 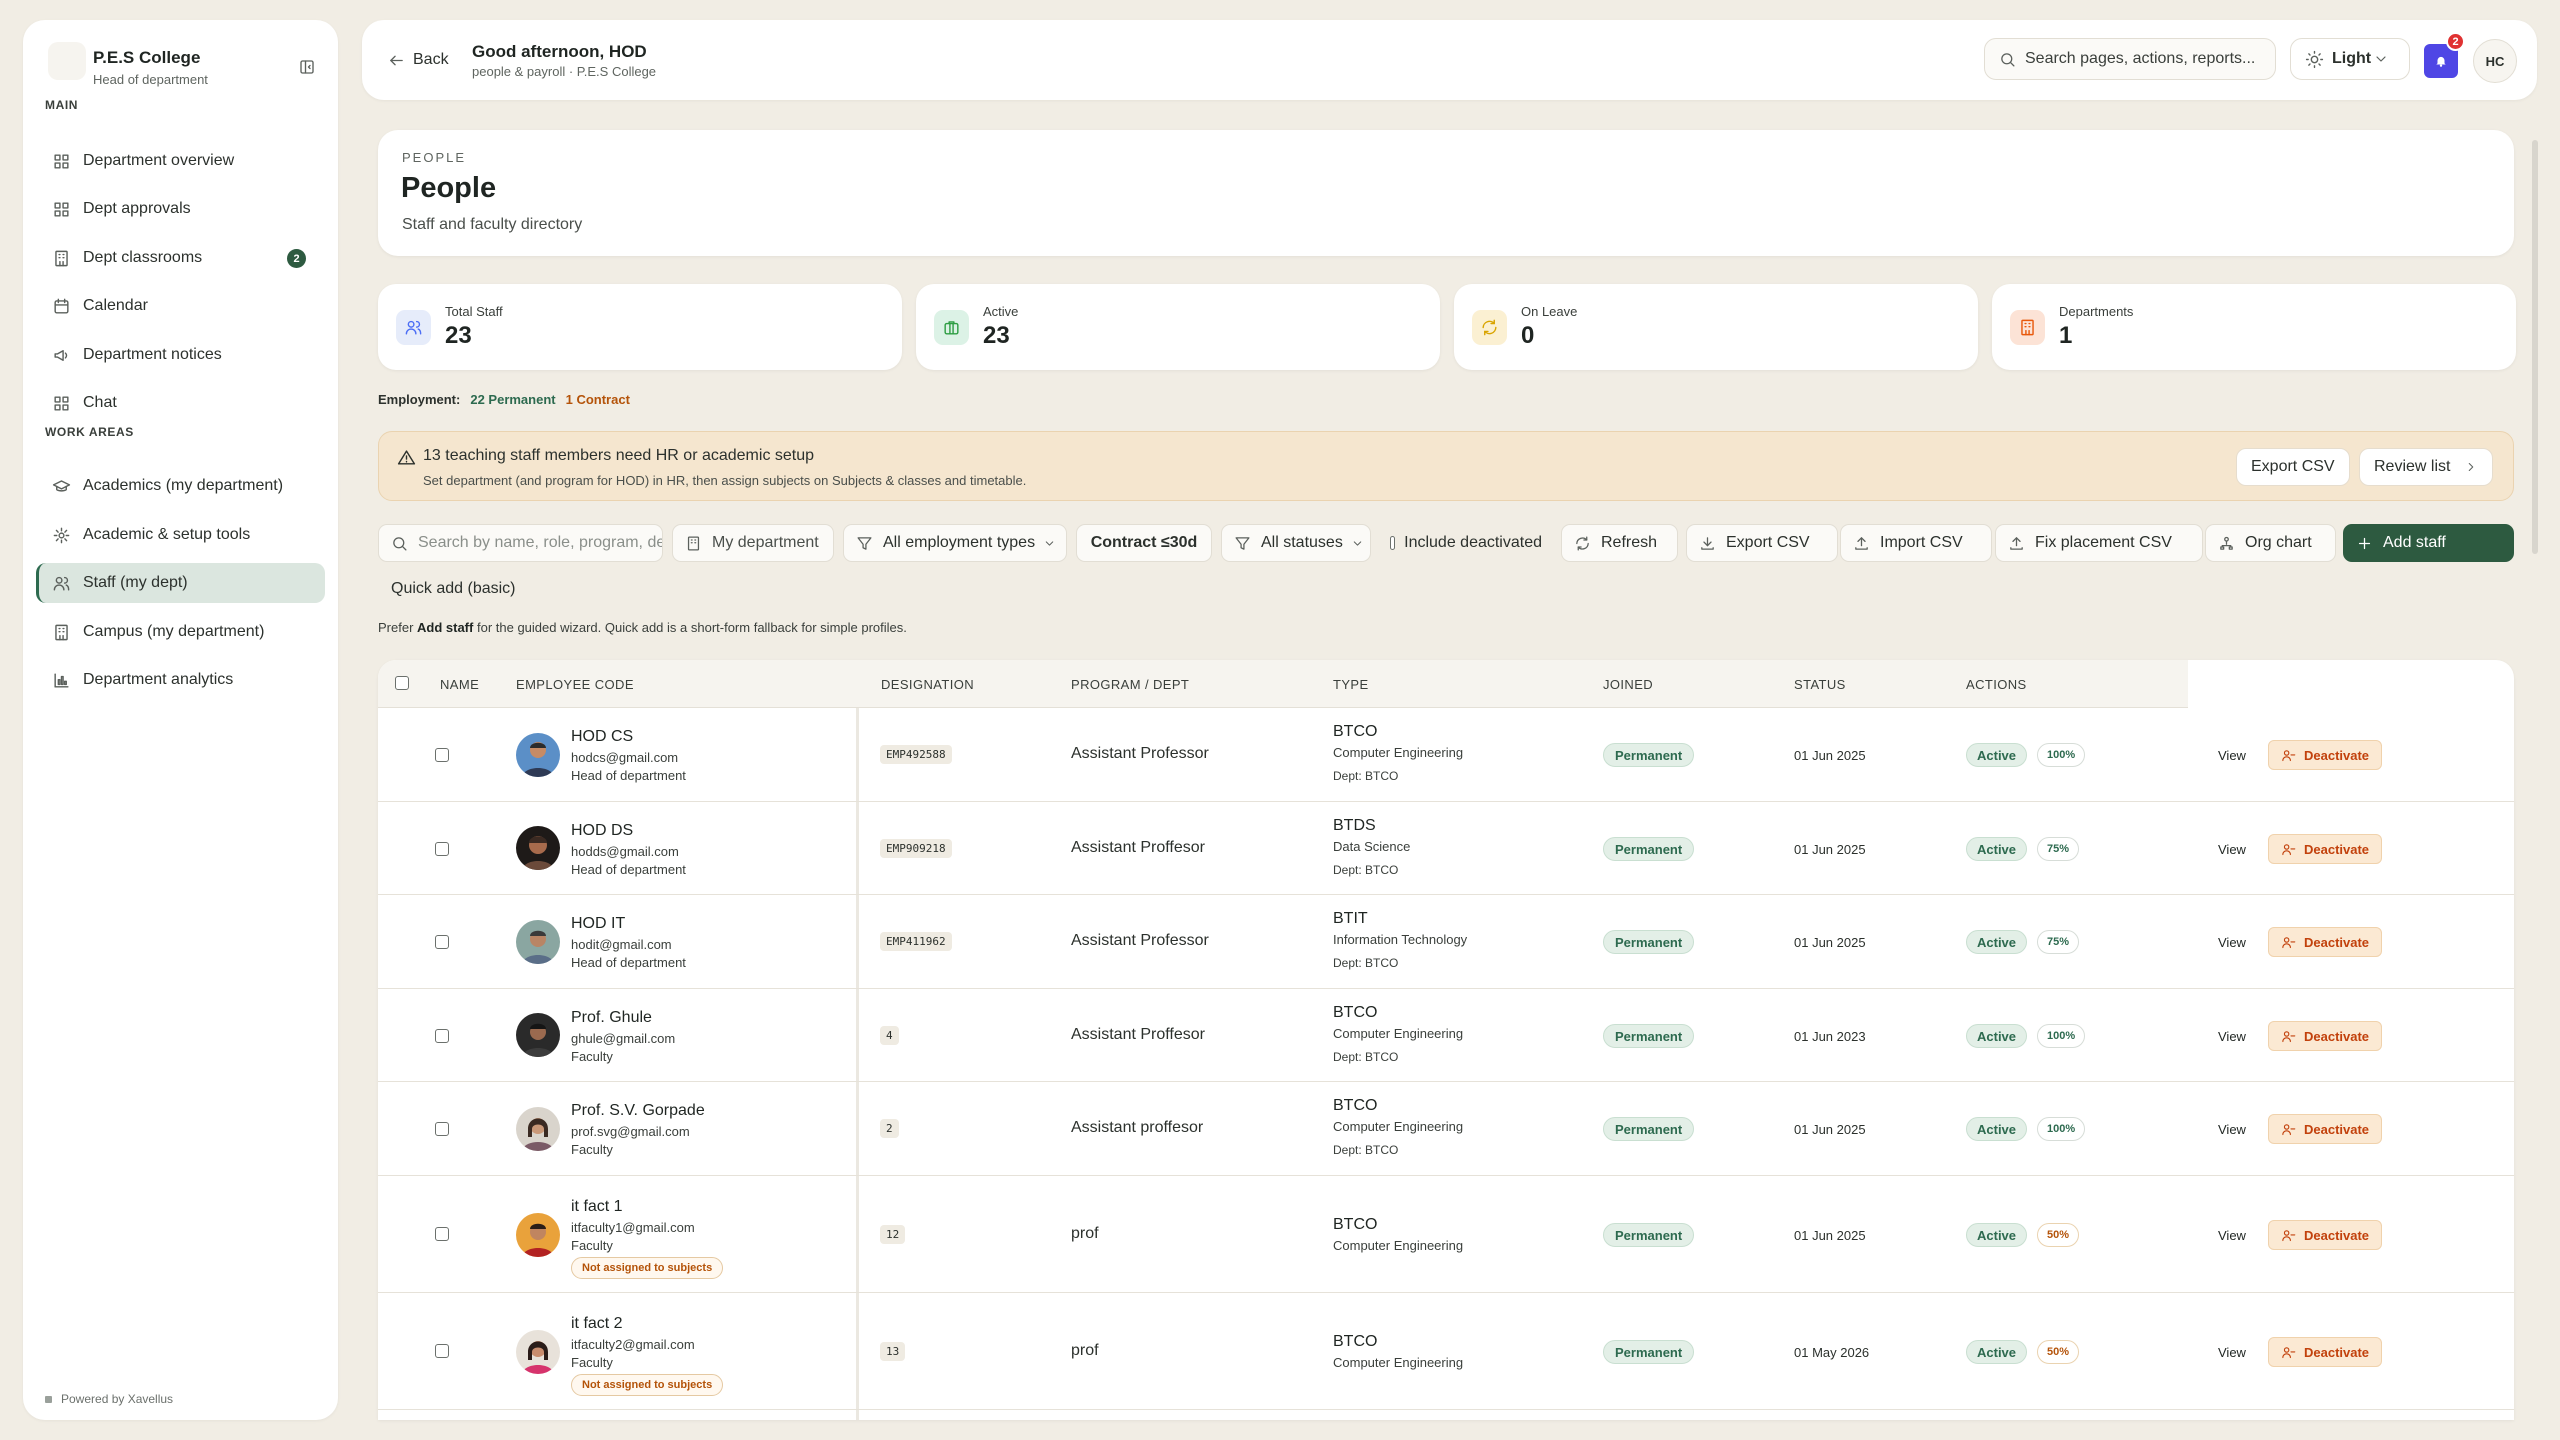 I want to click on sidebar-item-academic-setup-tools: Academic & setup tools, so click(x=180, y=535).